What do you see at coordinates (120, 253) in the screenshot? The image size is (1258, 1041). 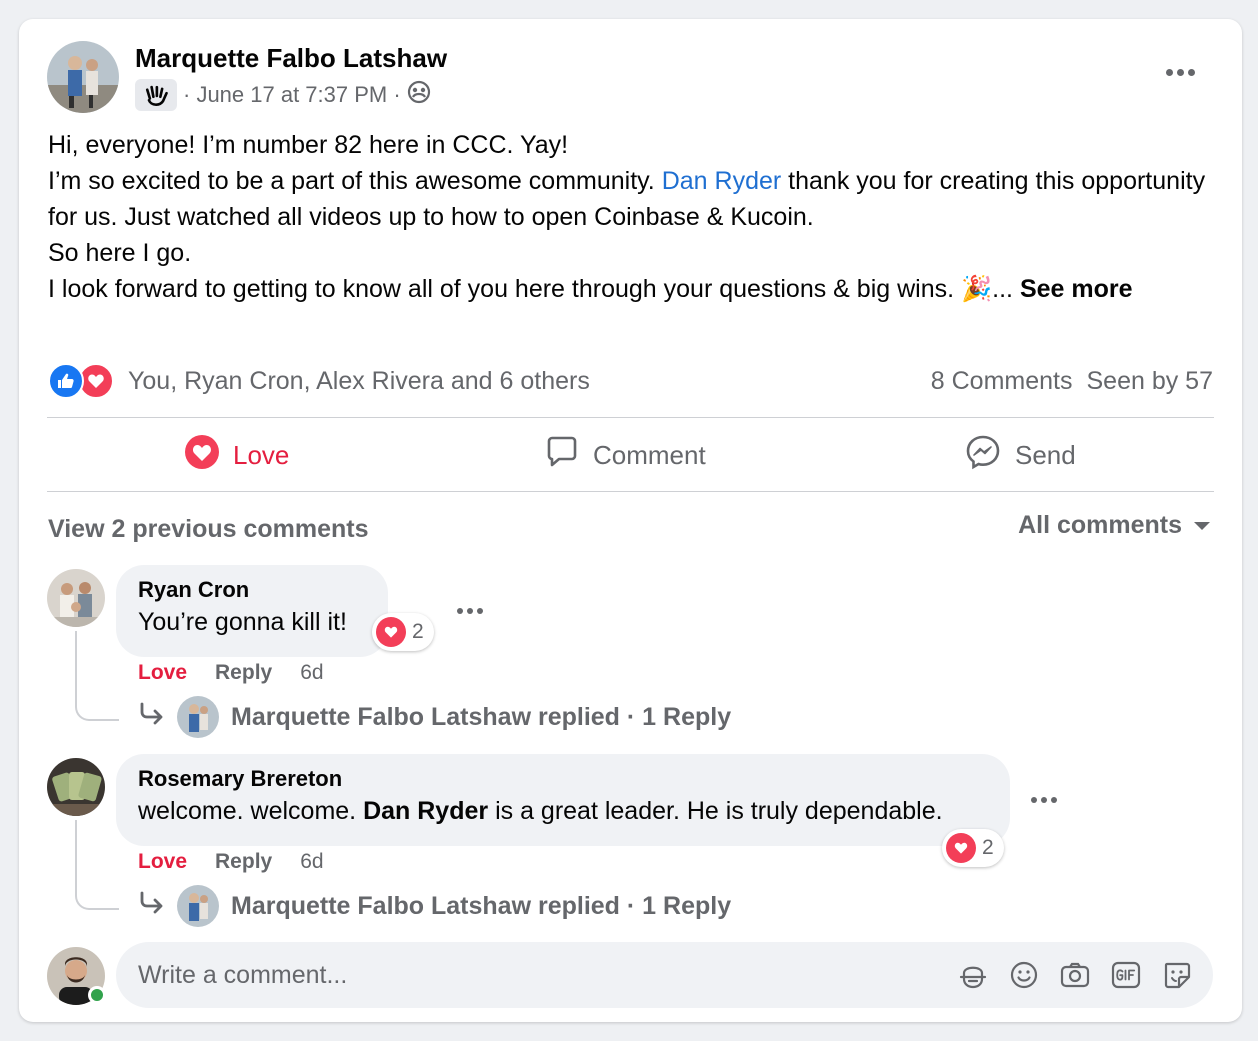 I see `post-line: So here I go.` at bounding box center [120, 253].